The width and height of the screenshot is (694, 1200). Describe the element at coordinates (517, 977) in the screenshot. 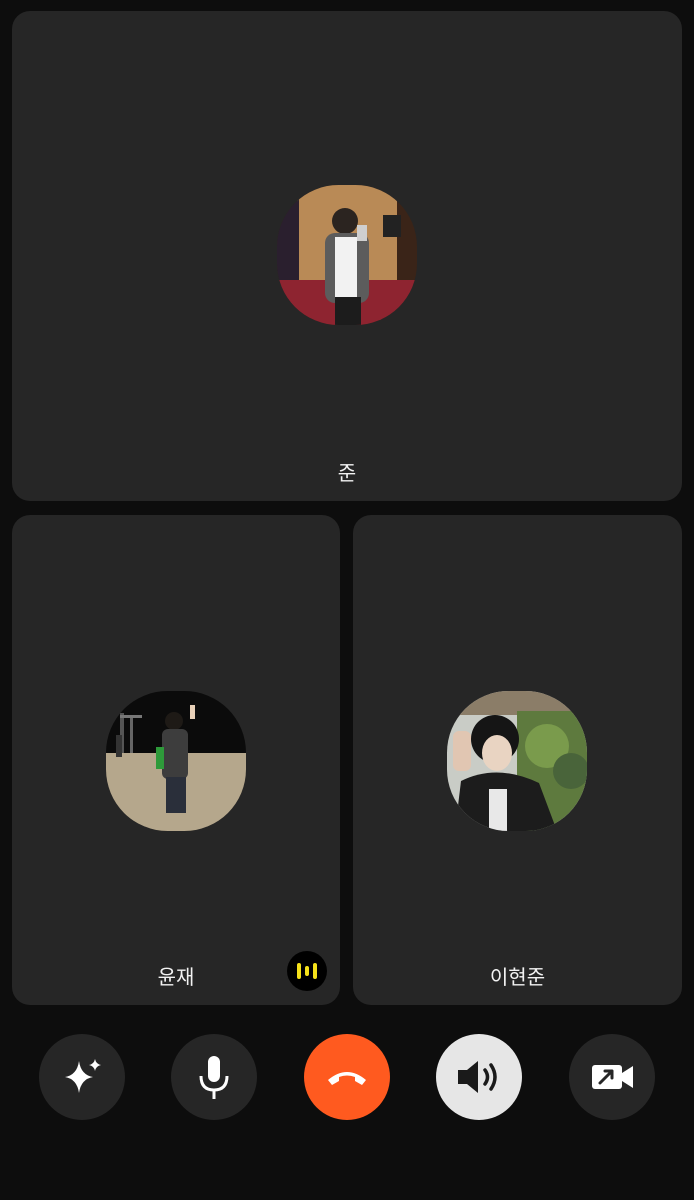

I see `participant-name: 이현준` at that location.